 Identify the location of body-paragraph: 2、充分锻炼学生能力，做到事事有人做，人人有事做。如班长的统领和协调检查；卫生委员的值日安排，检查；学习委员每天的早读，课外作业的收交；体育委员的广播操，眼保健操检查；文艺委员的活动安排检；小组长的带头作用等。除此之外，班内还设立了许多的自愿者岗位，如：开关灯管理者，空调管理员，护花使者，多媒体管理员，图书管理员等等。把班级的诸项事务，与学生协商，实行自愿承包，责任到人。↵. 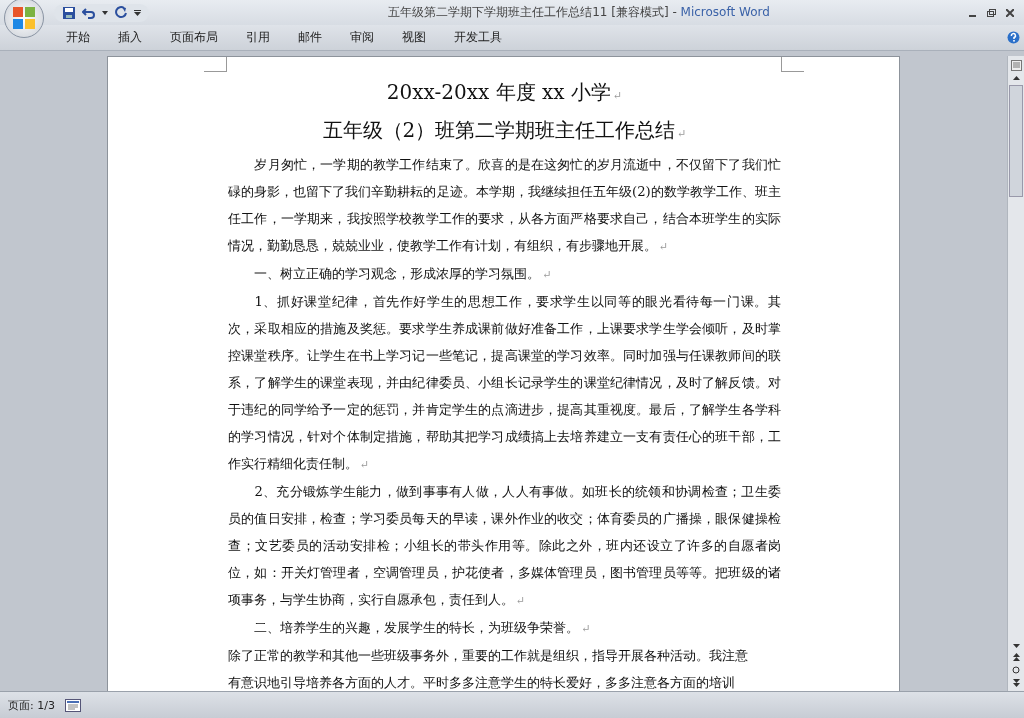
(504, 546).